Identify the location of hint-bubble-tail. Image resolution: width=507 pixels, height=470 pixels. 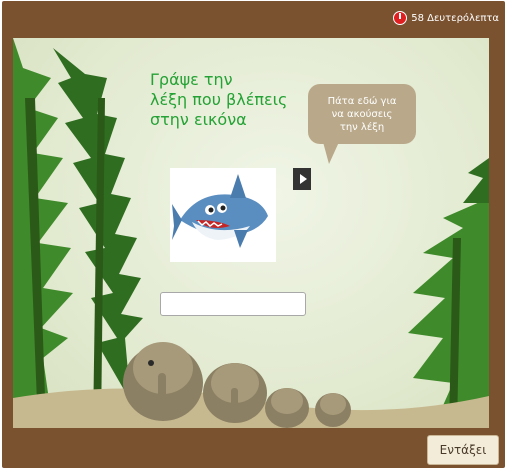
(331, 153).